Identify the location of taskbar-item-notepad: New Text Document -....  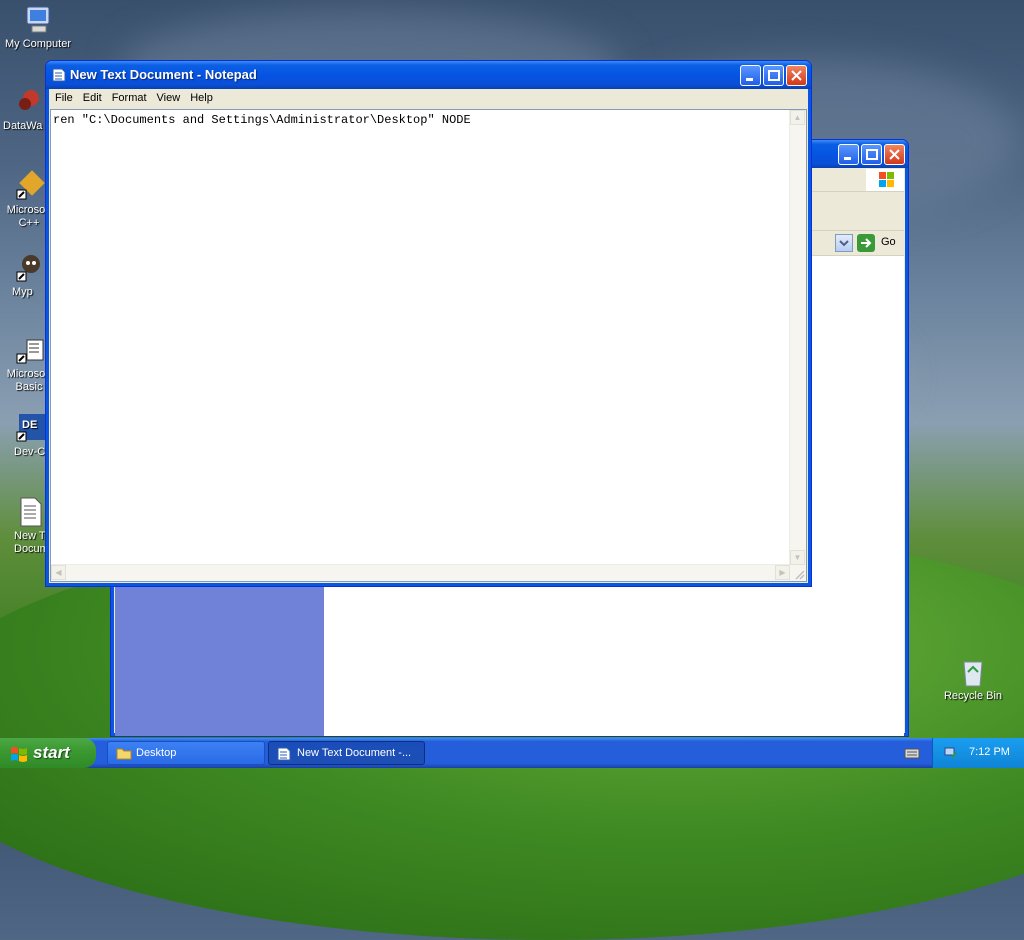
(346, 753).